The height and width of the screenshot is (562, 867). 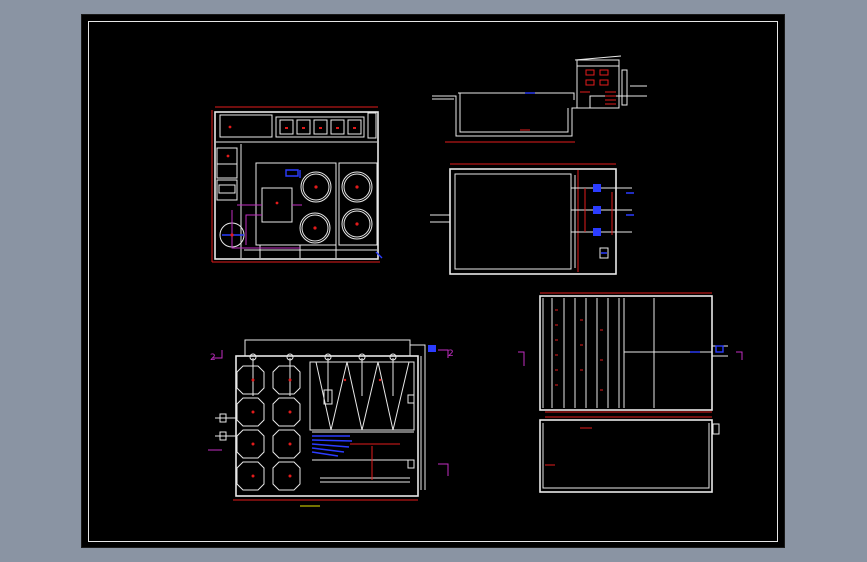 What do you see at coordinates (532, 219) in the screenshot?
I see `plan-view-middle-right` at bounding box center [532, 219].